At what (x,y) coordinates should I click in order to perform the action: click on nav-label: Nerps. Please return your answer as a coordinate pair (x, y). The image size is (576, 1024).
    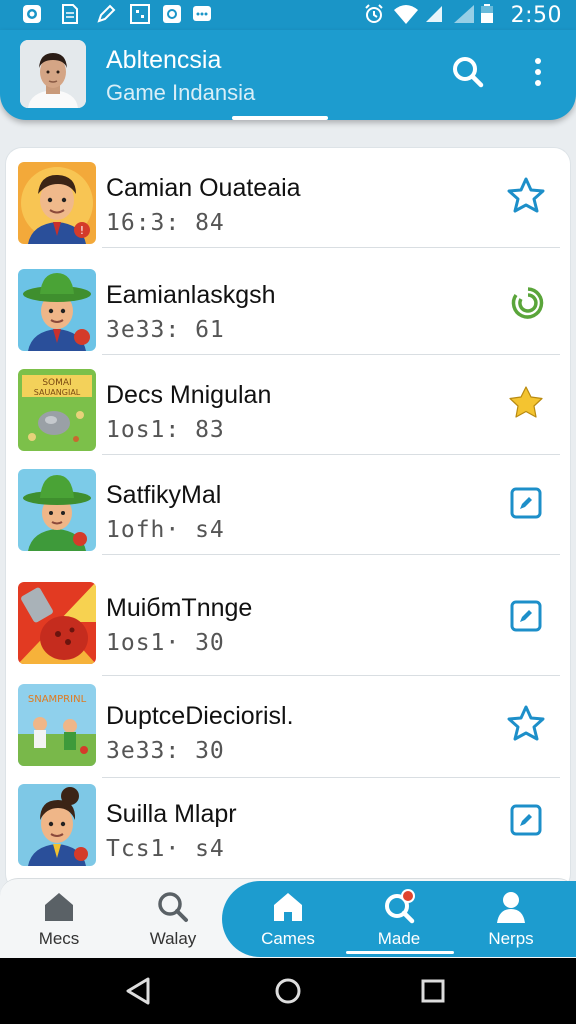
    Looking at the image, I should click on (511, 938).